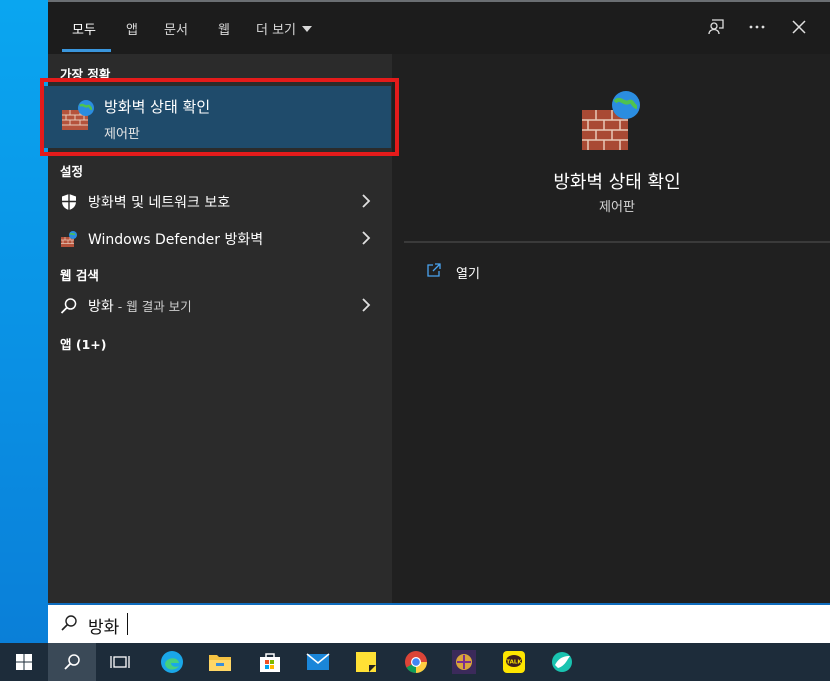 This screenshot has width=830, height=681. I want to click on tab-apps: 앱, so click(132, 28).